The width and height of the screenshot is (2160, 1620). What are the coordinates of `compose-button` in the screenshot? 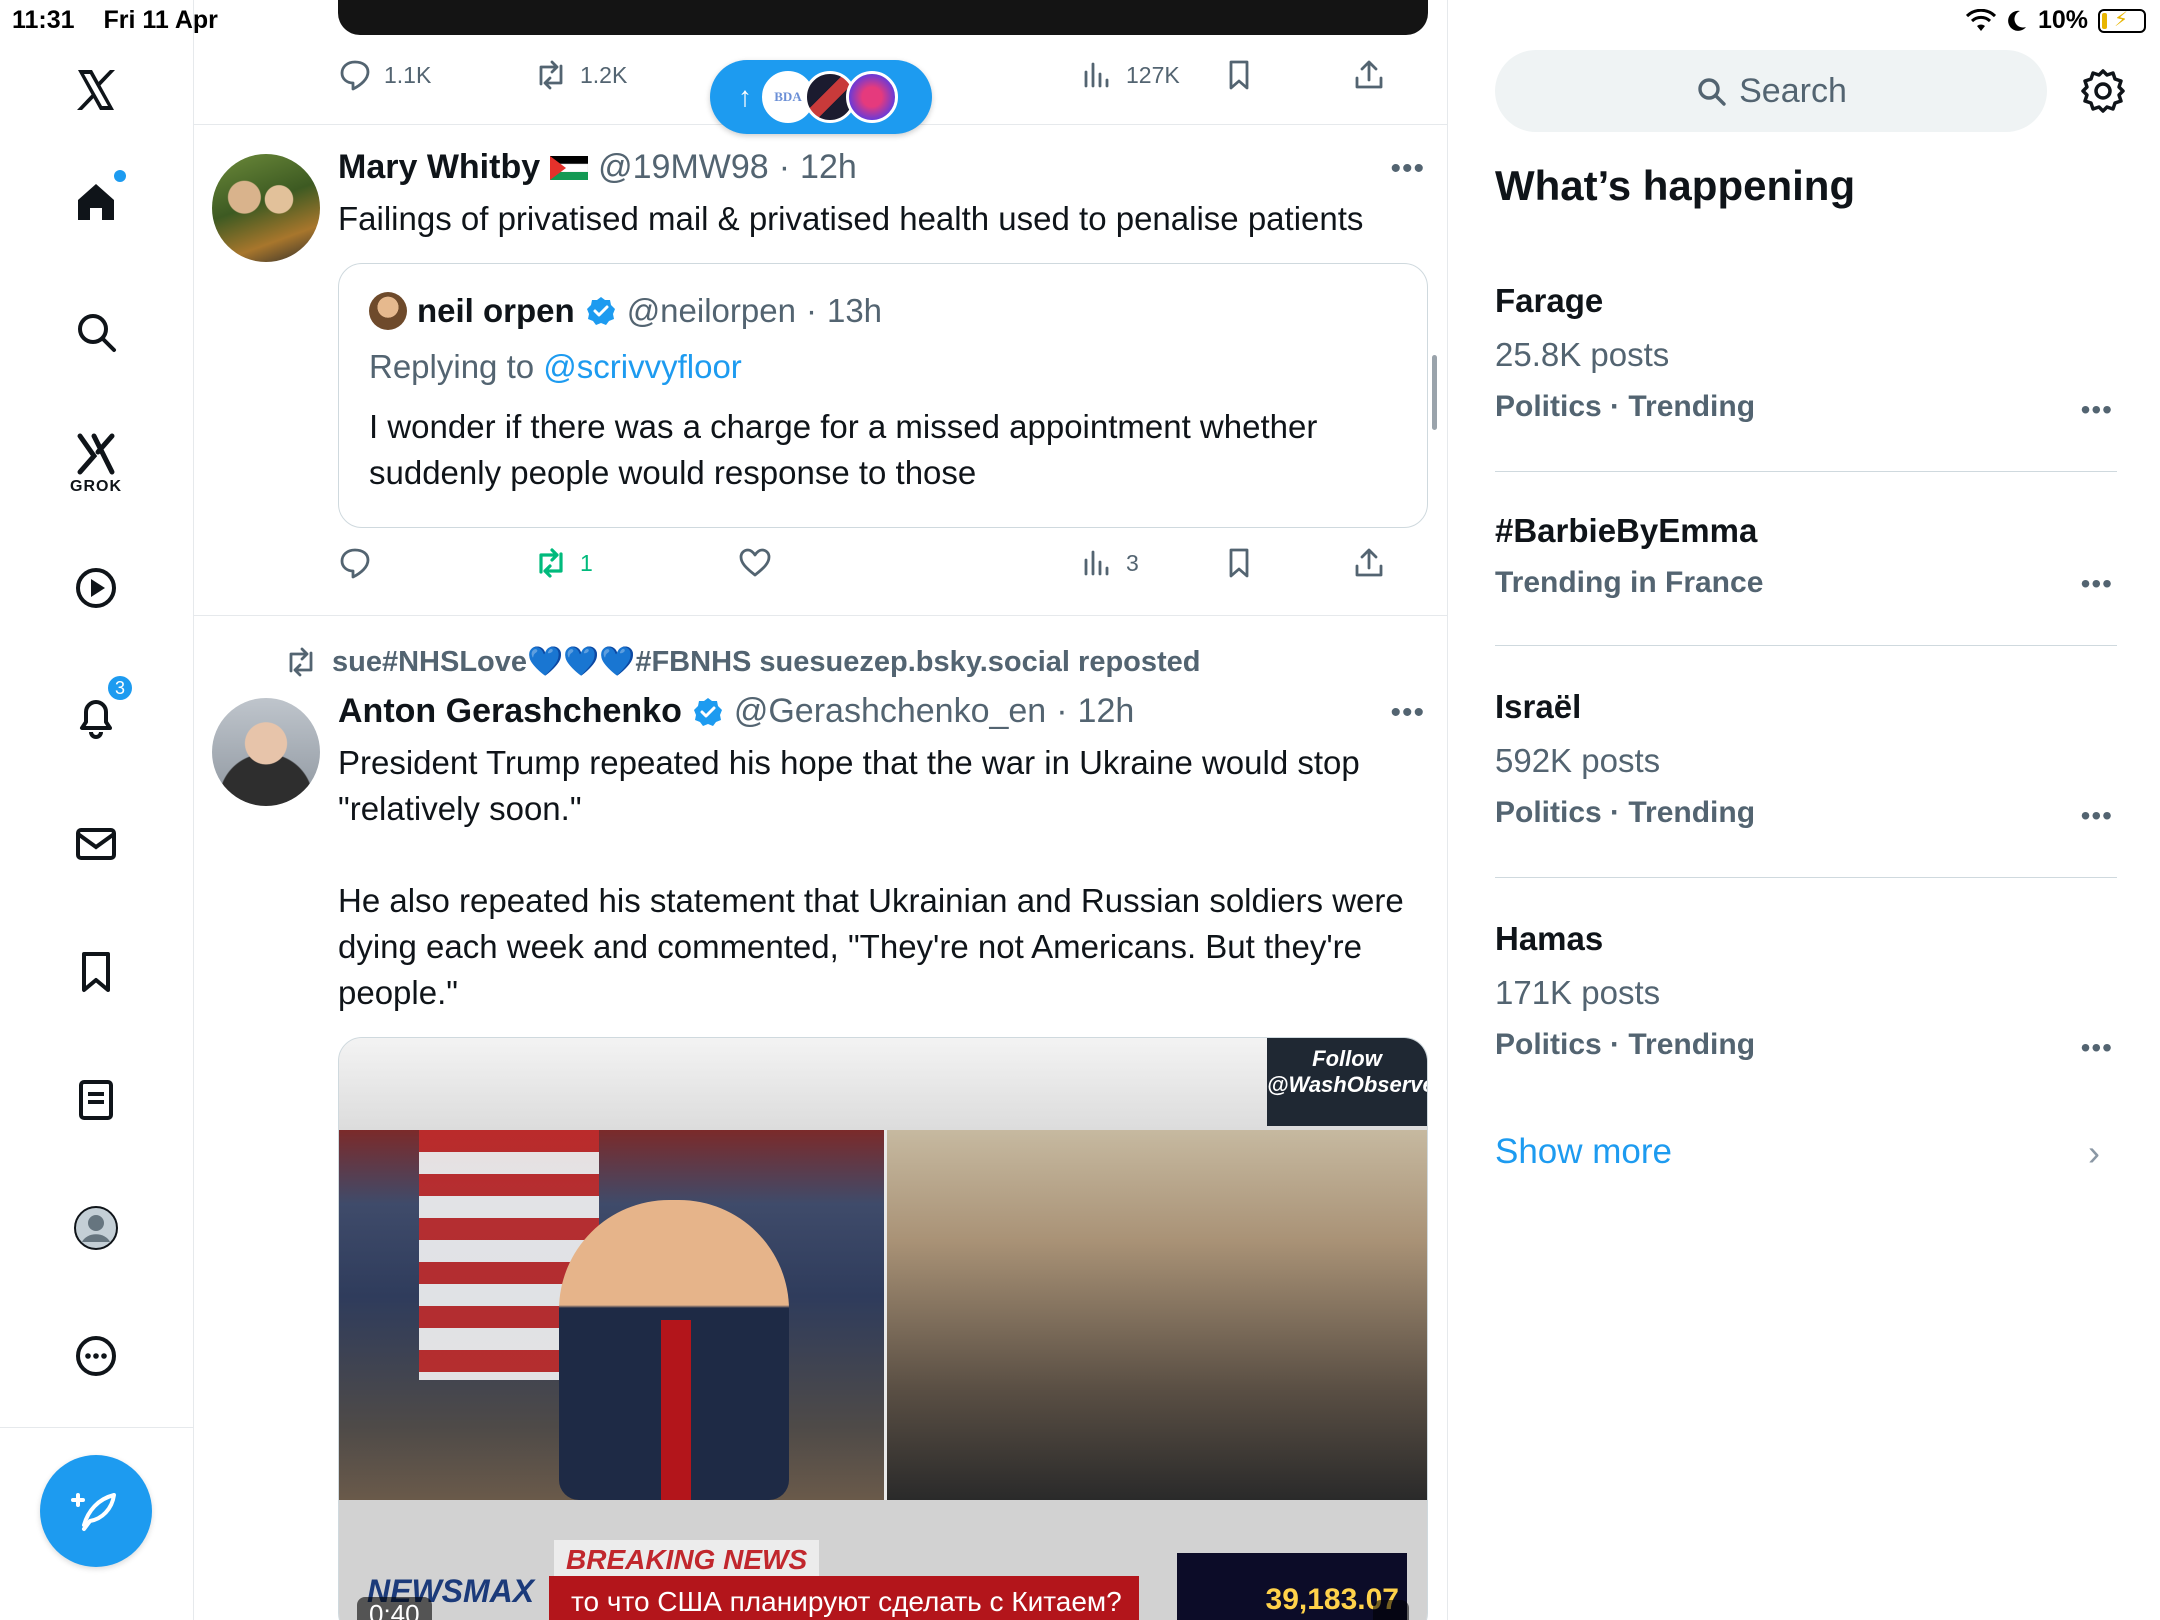 It's located at (96, 1511).